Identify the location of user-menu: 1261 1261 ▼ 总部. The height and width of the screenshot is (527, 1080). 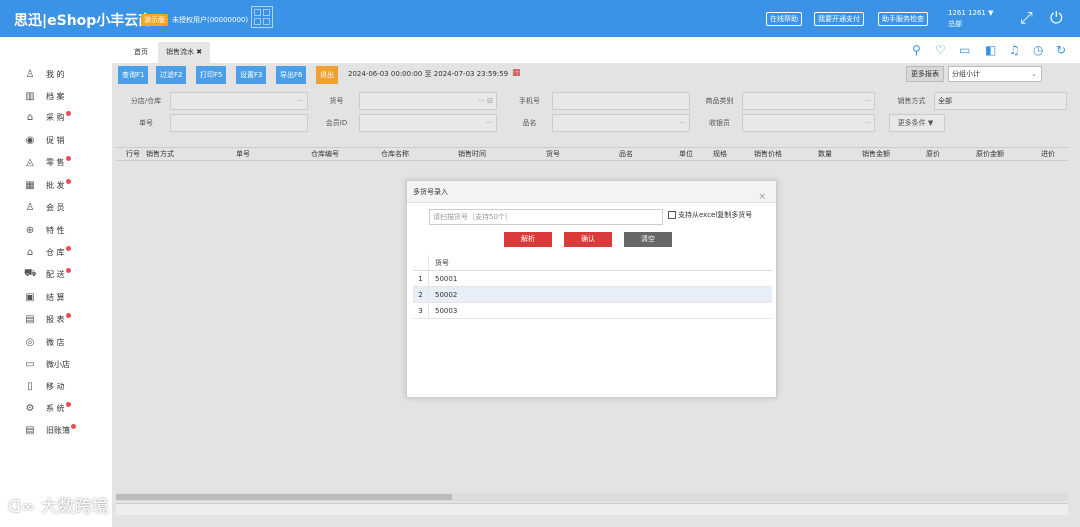
(970, 19).